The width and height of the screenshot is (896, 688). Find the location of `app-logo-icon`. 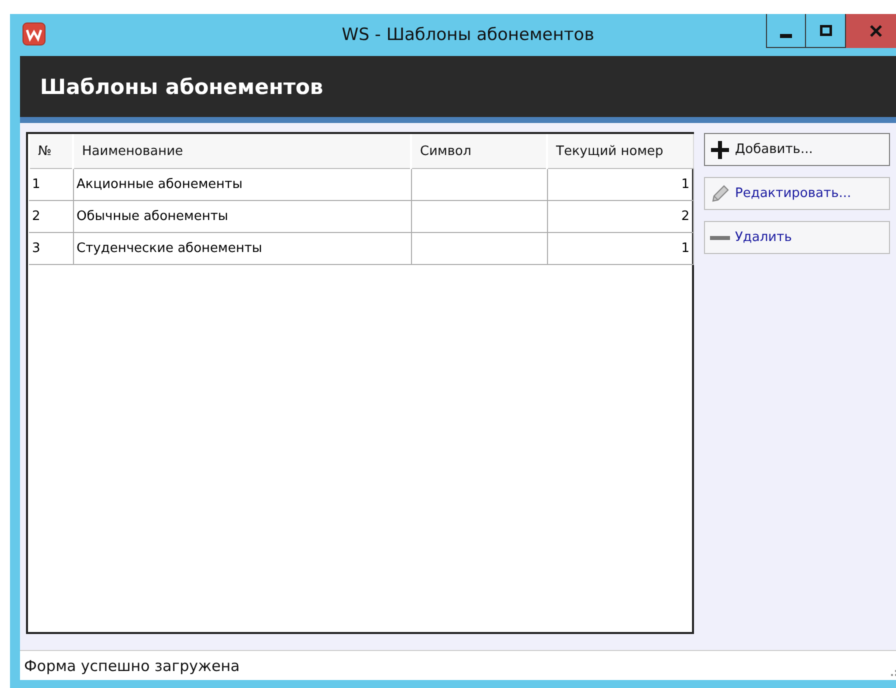

app-logo-icon is located at coordinates (34, 34).